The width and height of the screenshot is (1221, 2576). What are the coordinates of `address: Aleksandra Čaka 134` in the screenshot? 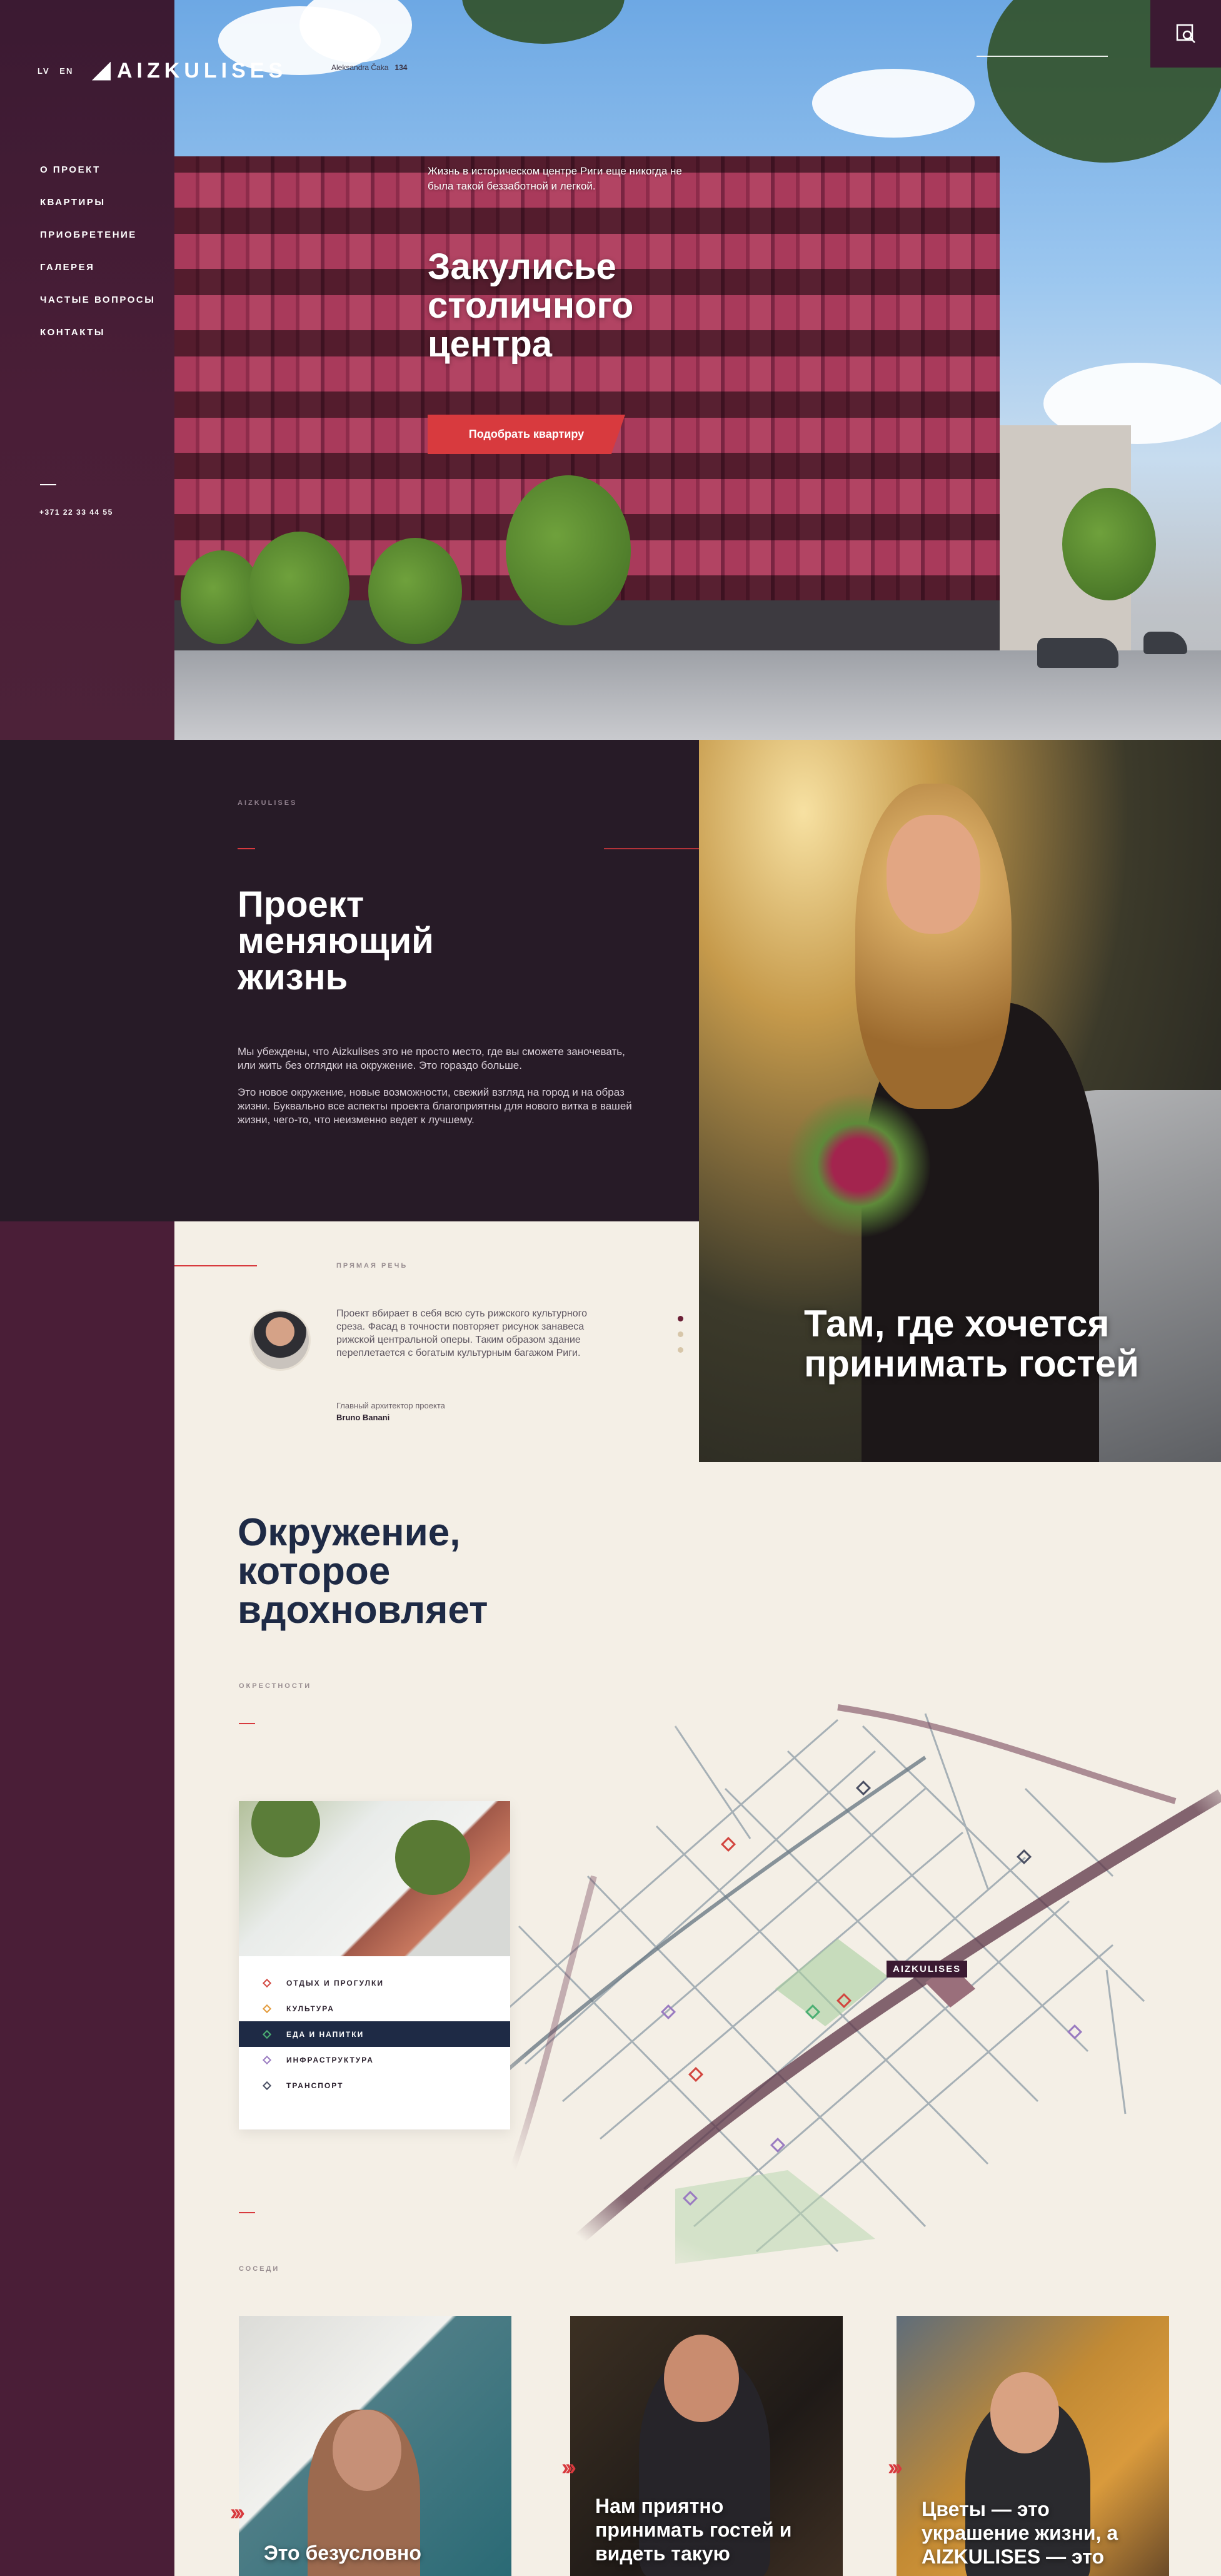 It's located at (369, 67).